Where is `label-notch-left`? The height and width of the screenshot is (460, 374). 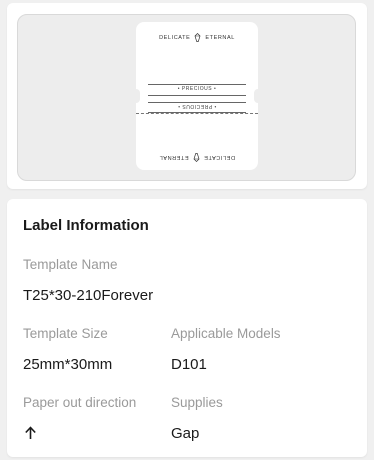 label-notch-left is located at coordinates (136, 96).